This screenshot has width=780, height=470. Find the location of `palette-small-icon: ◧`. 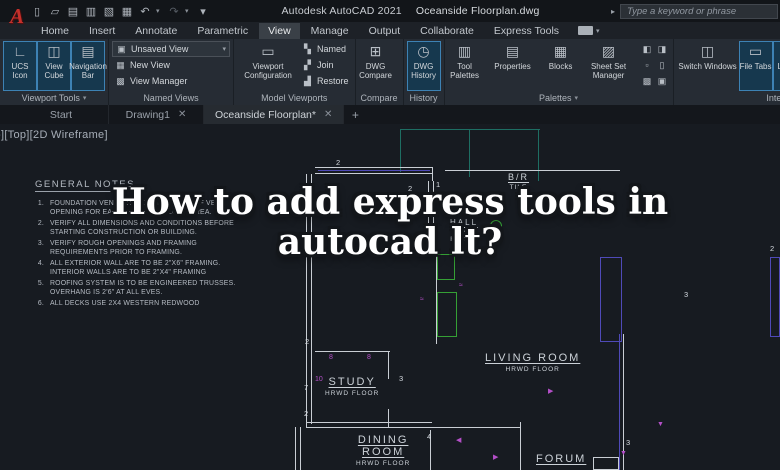

palette-small-icon: ◧ is located at coordinates (647, 49).